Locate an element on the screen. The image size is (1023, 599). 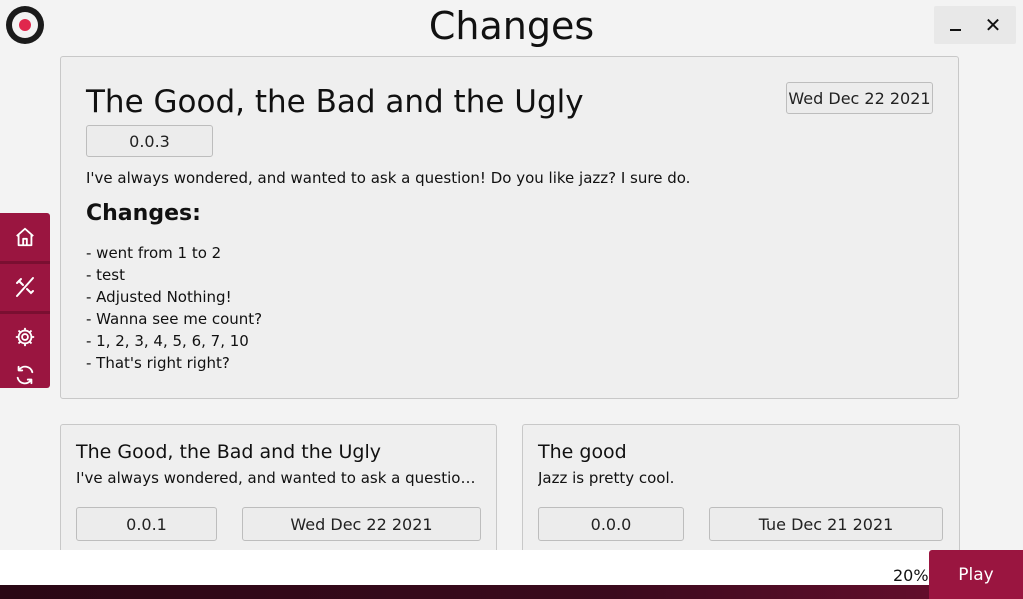
sidebar is located at coordinates (25, 300).